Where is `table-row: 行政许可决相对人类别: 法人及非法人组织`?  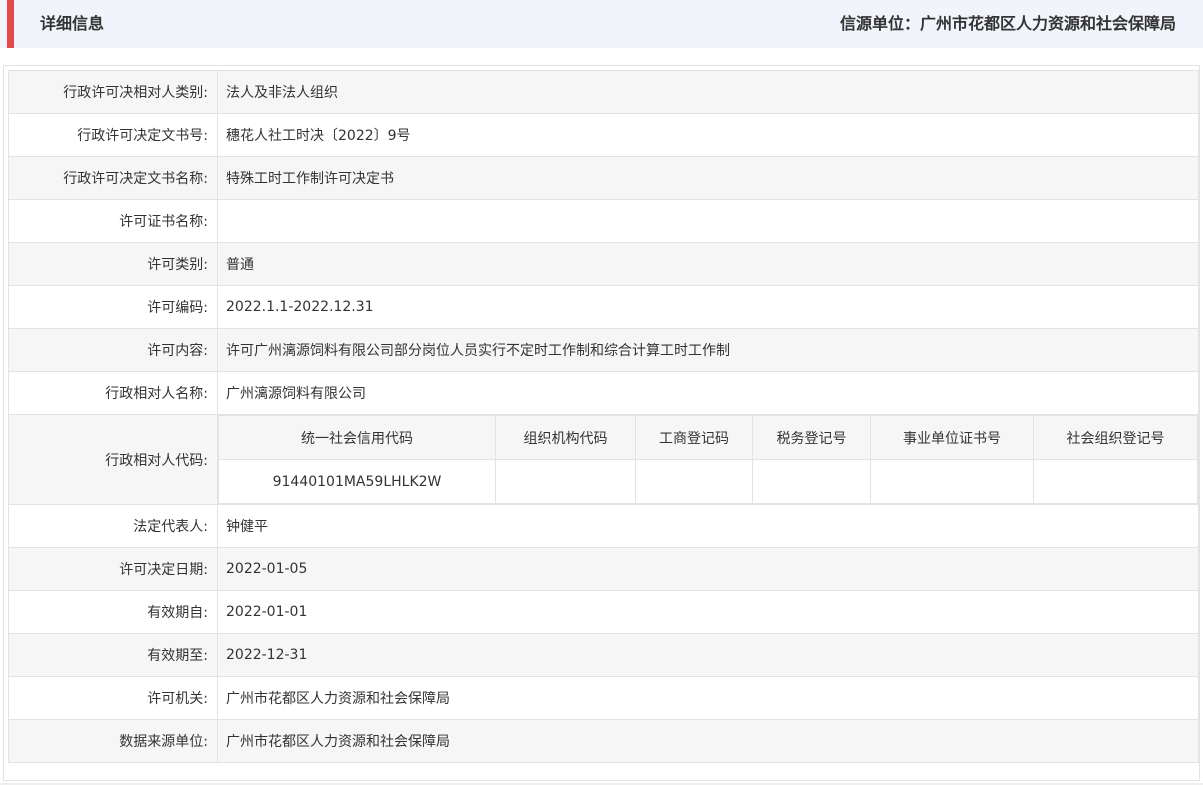 table-row: 行政许可决相对人类别: 法人及非法人组织 is located at coordinates (603, 92).